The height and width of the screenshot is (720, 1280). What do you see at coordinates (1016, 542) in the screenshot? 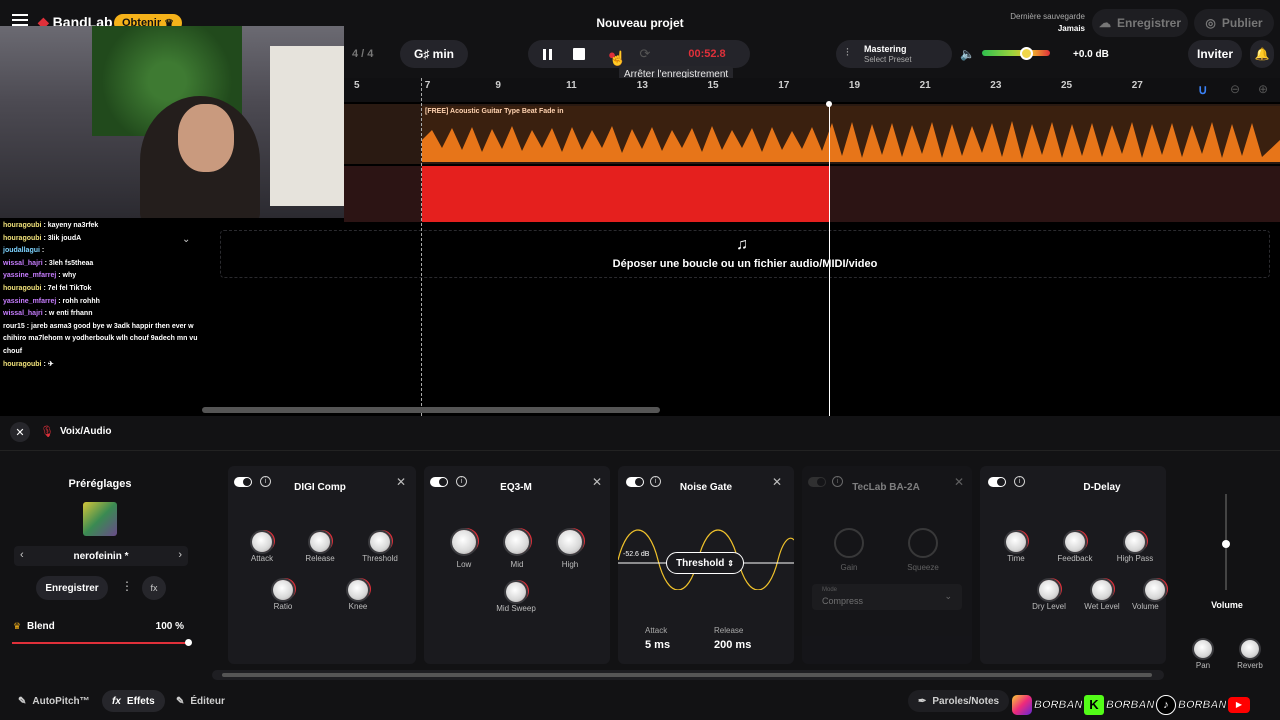
I see `time-knob` at bounding box center [1016, 542].